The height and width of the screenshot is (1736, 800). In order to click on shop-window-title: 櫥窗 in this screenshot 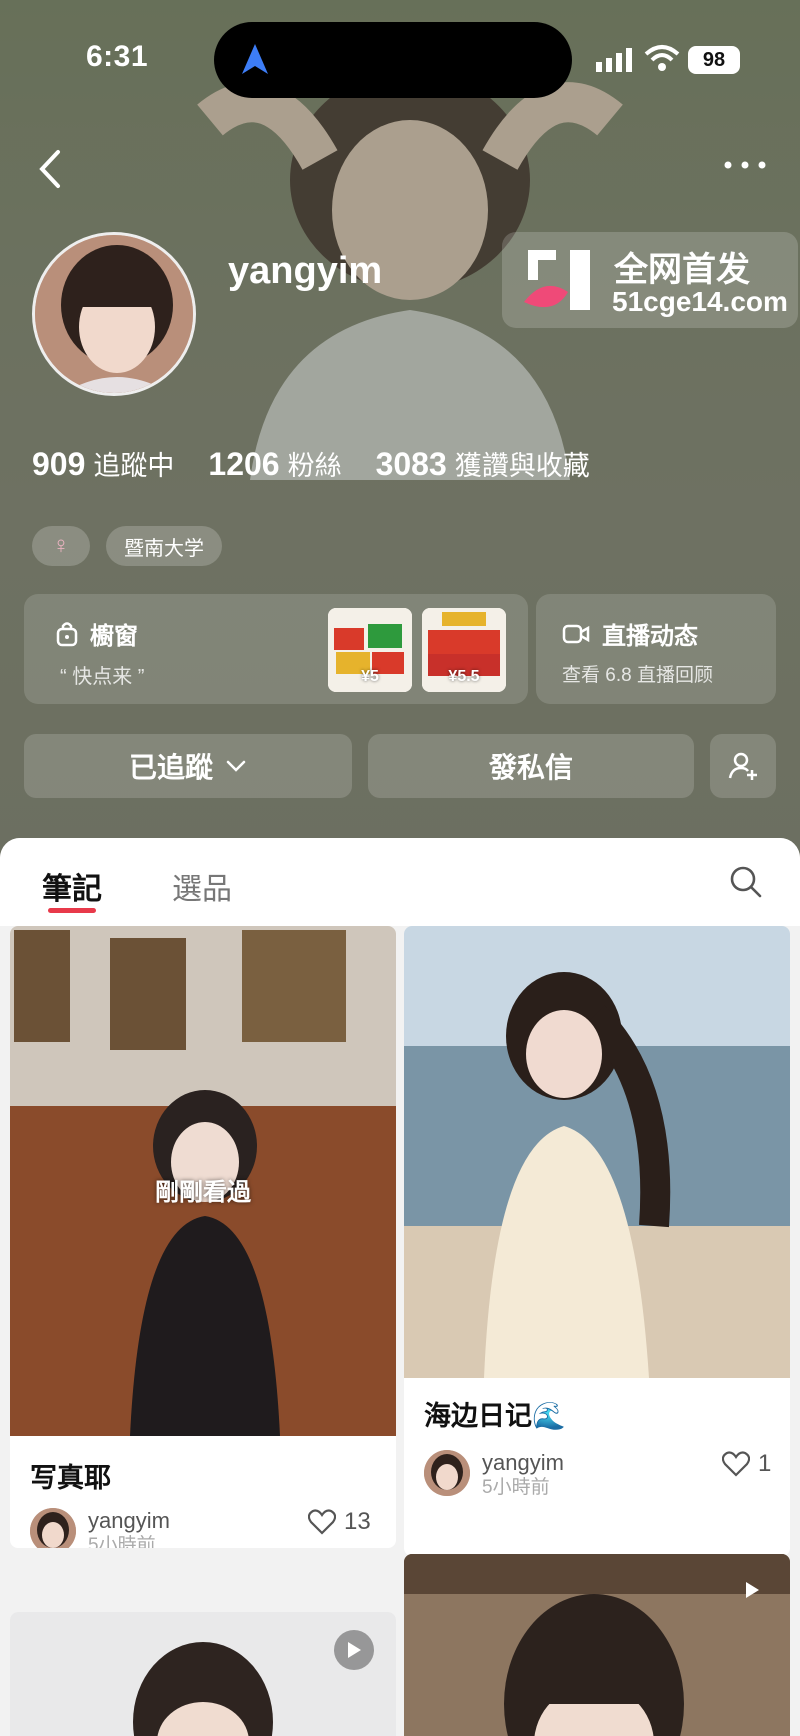, I will do `click(97, 633)`.